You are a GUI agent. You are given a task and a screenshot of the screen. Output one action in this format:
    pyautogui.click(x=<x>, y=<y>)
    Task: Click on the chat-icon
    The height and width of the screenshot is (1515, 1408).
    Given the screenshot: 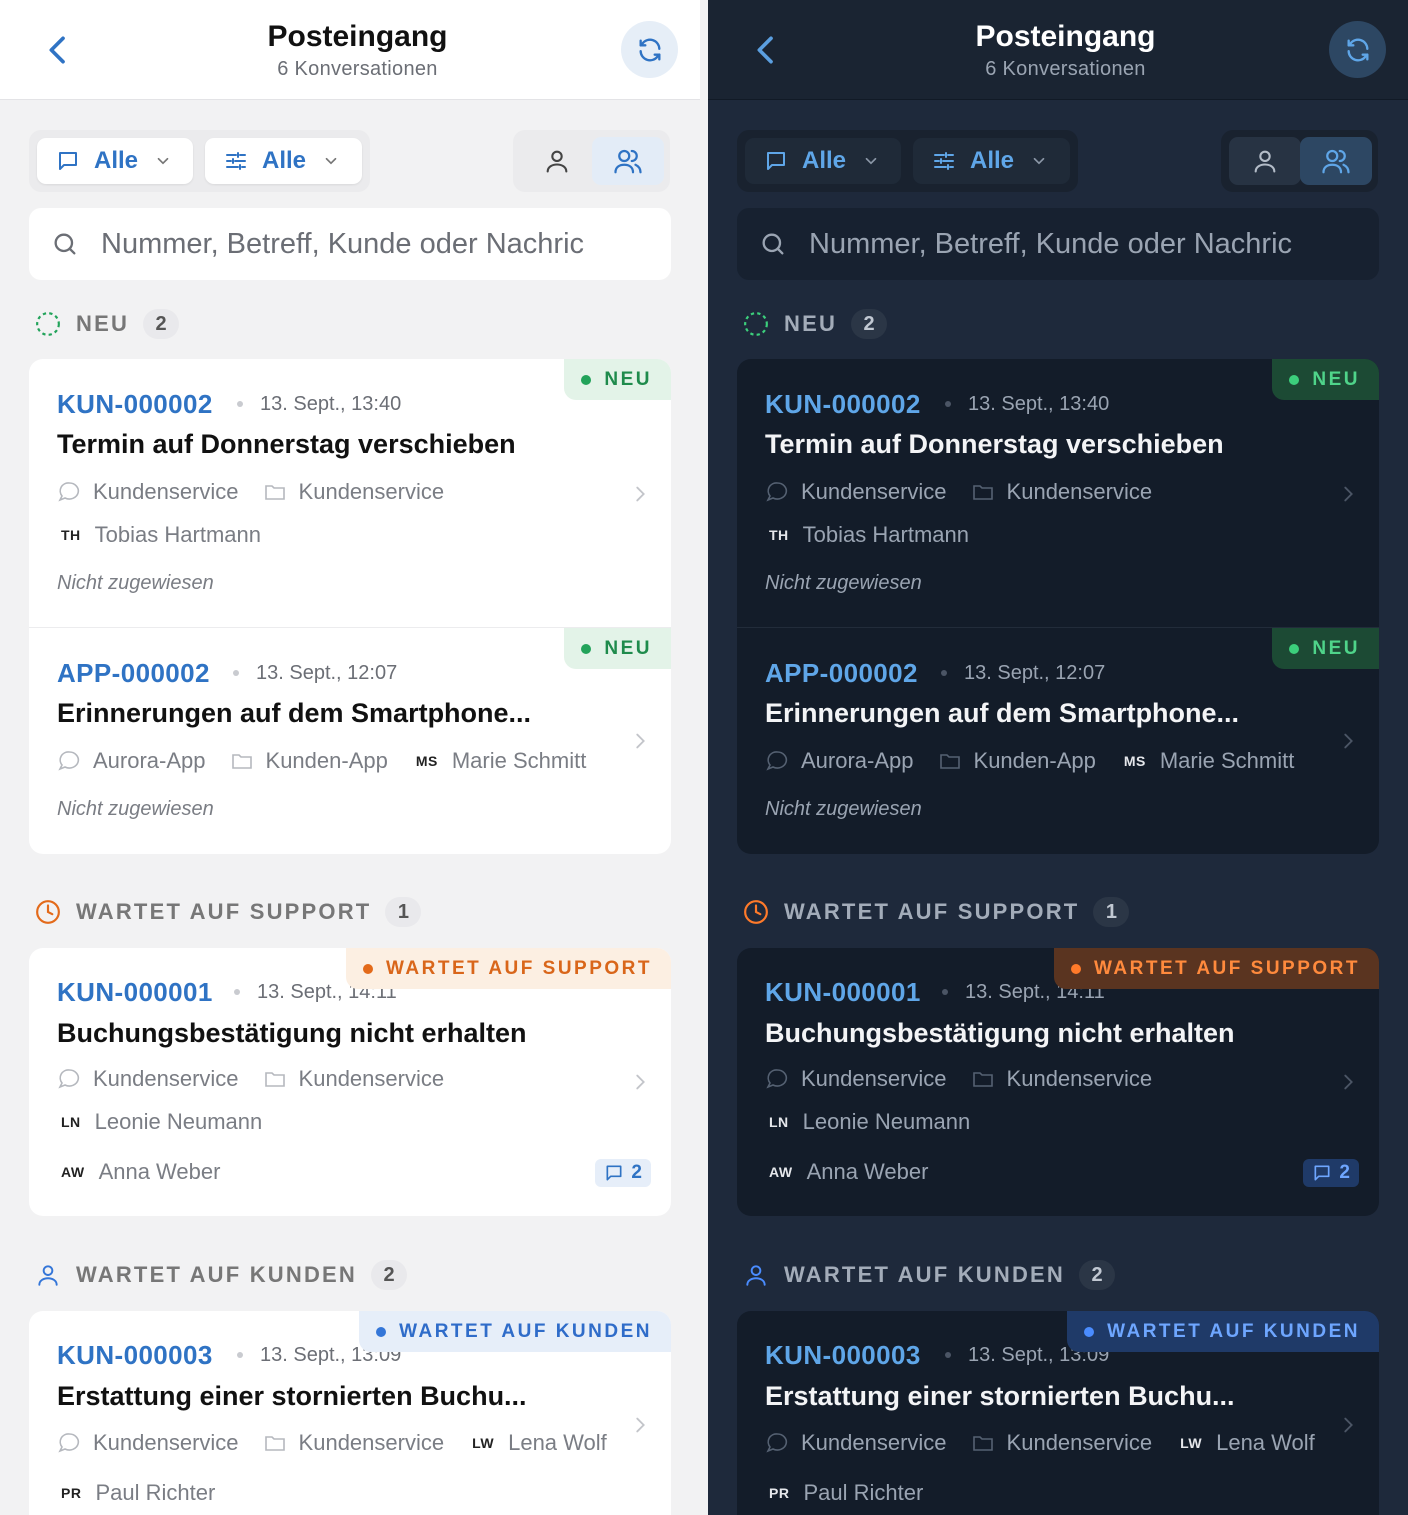 What is the action you would take?
    pyautogui.click(x=68, y=161)
    